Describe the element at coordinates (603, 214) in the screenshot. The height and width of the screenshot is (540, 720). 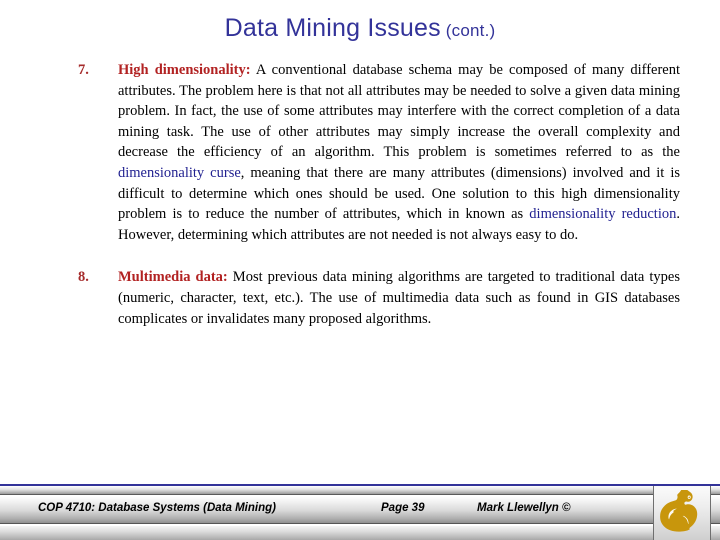
I see `list-item-term-2: dimensionality reduction` at that location.